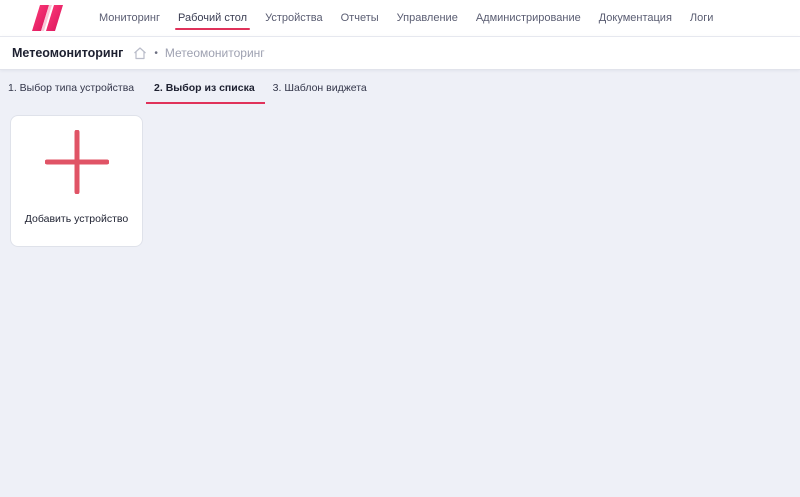 The width and height of the screenshot is (800, 497). I want to click on tab-widget-template: 3. Шаблон виджета, so click(321, 87).